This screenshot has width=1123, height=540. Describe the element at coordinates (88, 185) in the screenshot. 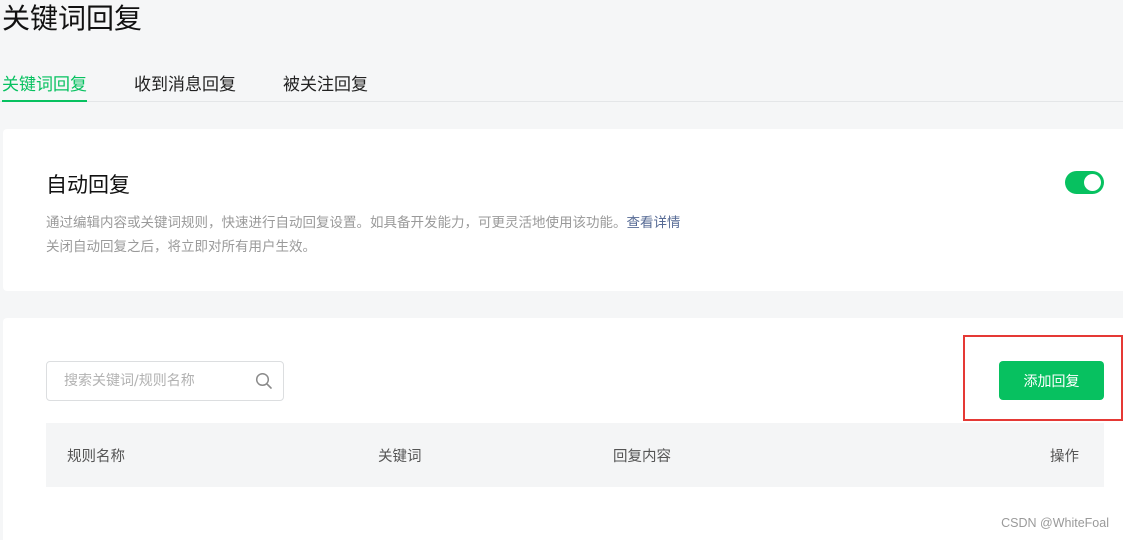

I see `auto-reply-title: 自动回复` at that location.